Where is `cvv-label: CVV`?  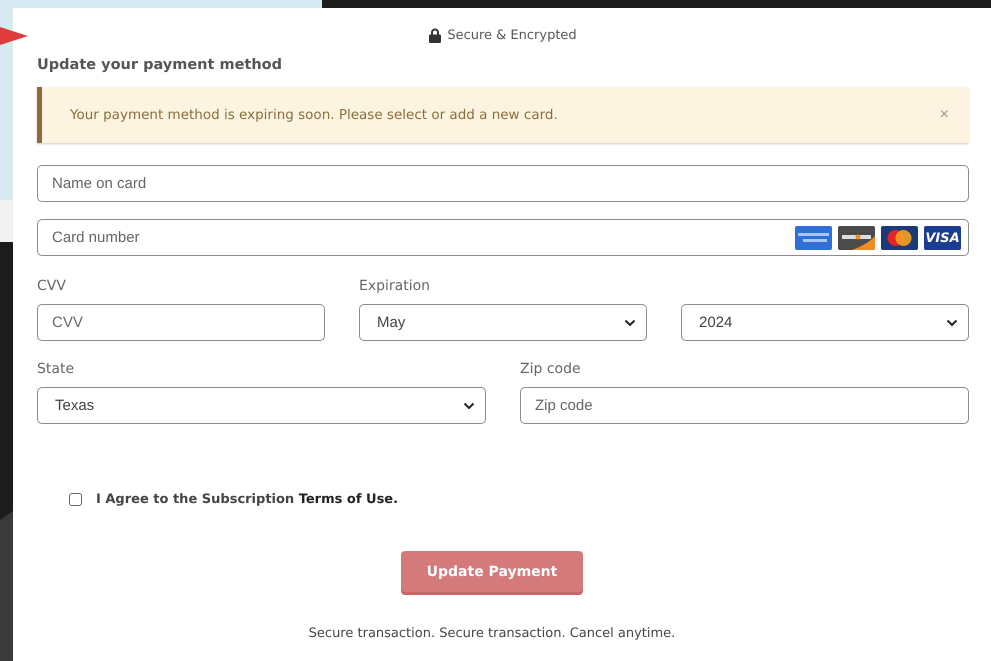
cvv-label: CVV is located at coordinates (52, 287).